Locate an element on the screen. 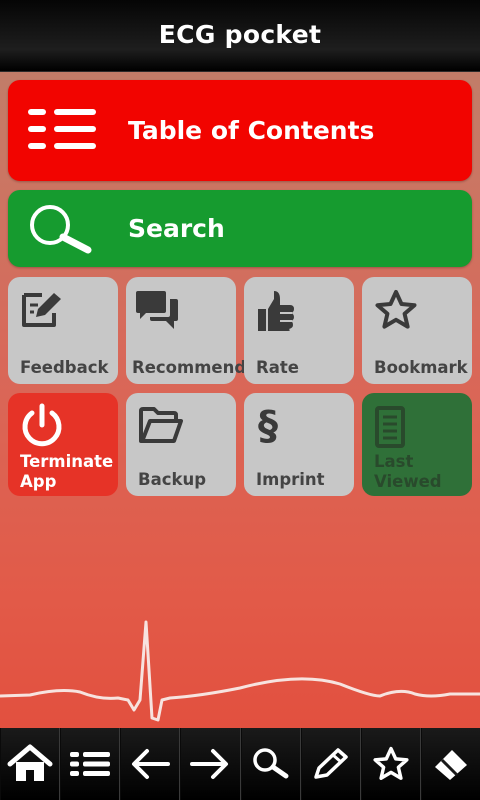  paragraph-icon: § is located at coordinates (271, 426).